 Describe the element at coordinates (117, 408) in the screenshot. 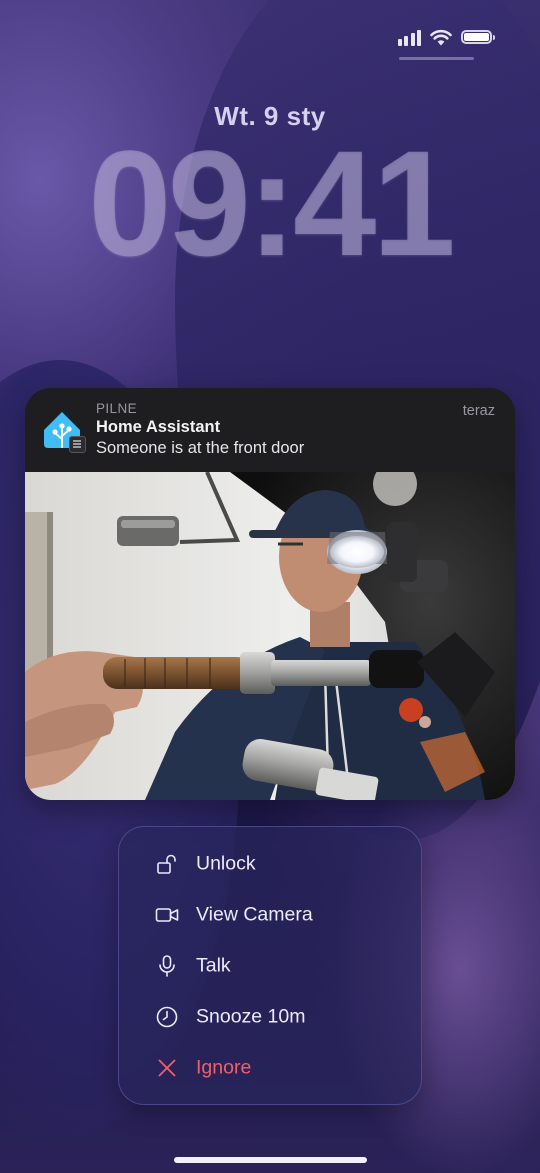

I see `notification-category: PILNE` at that location.